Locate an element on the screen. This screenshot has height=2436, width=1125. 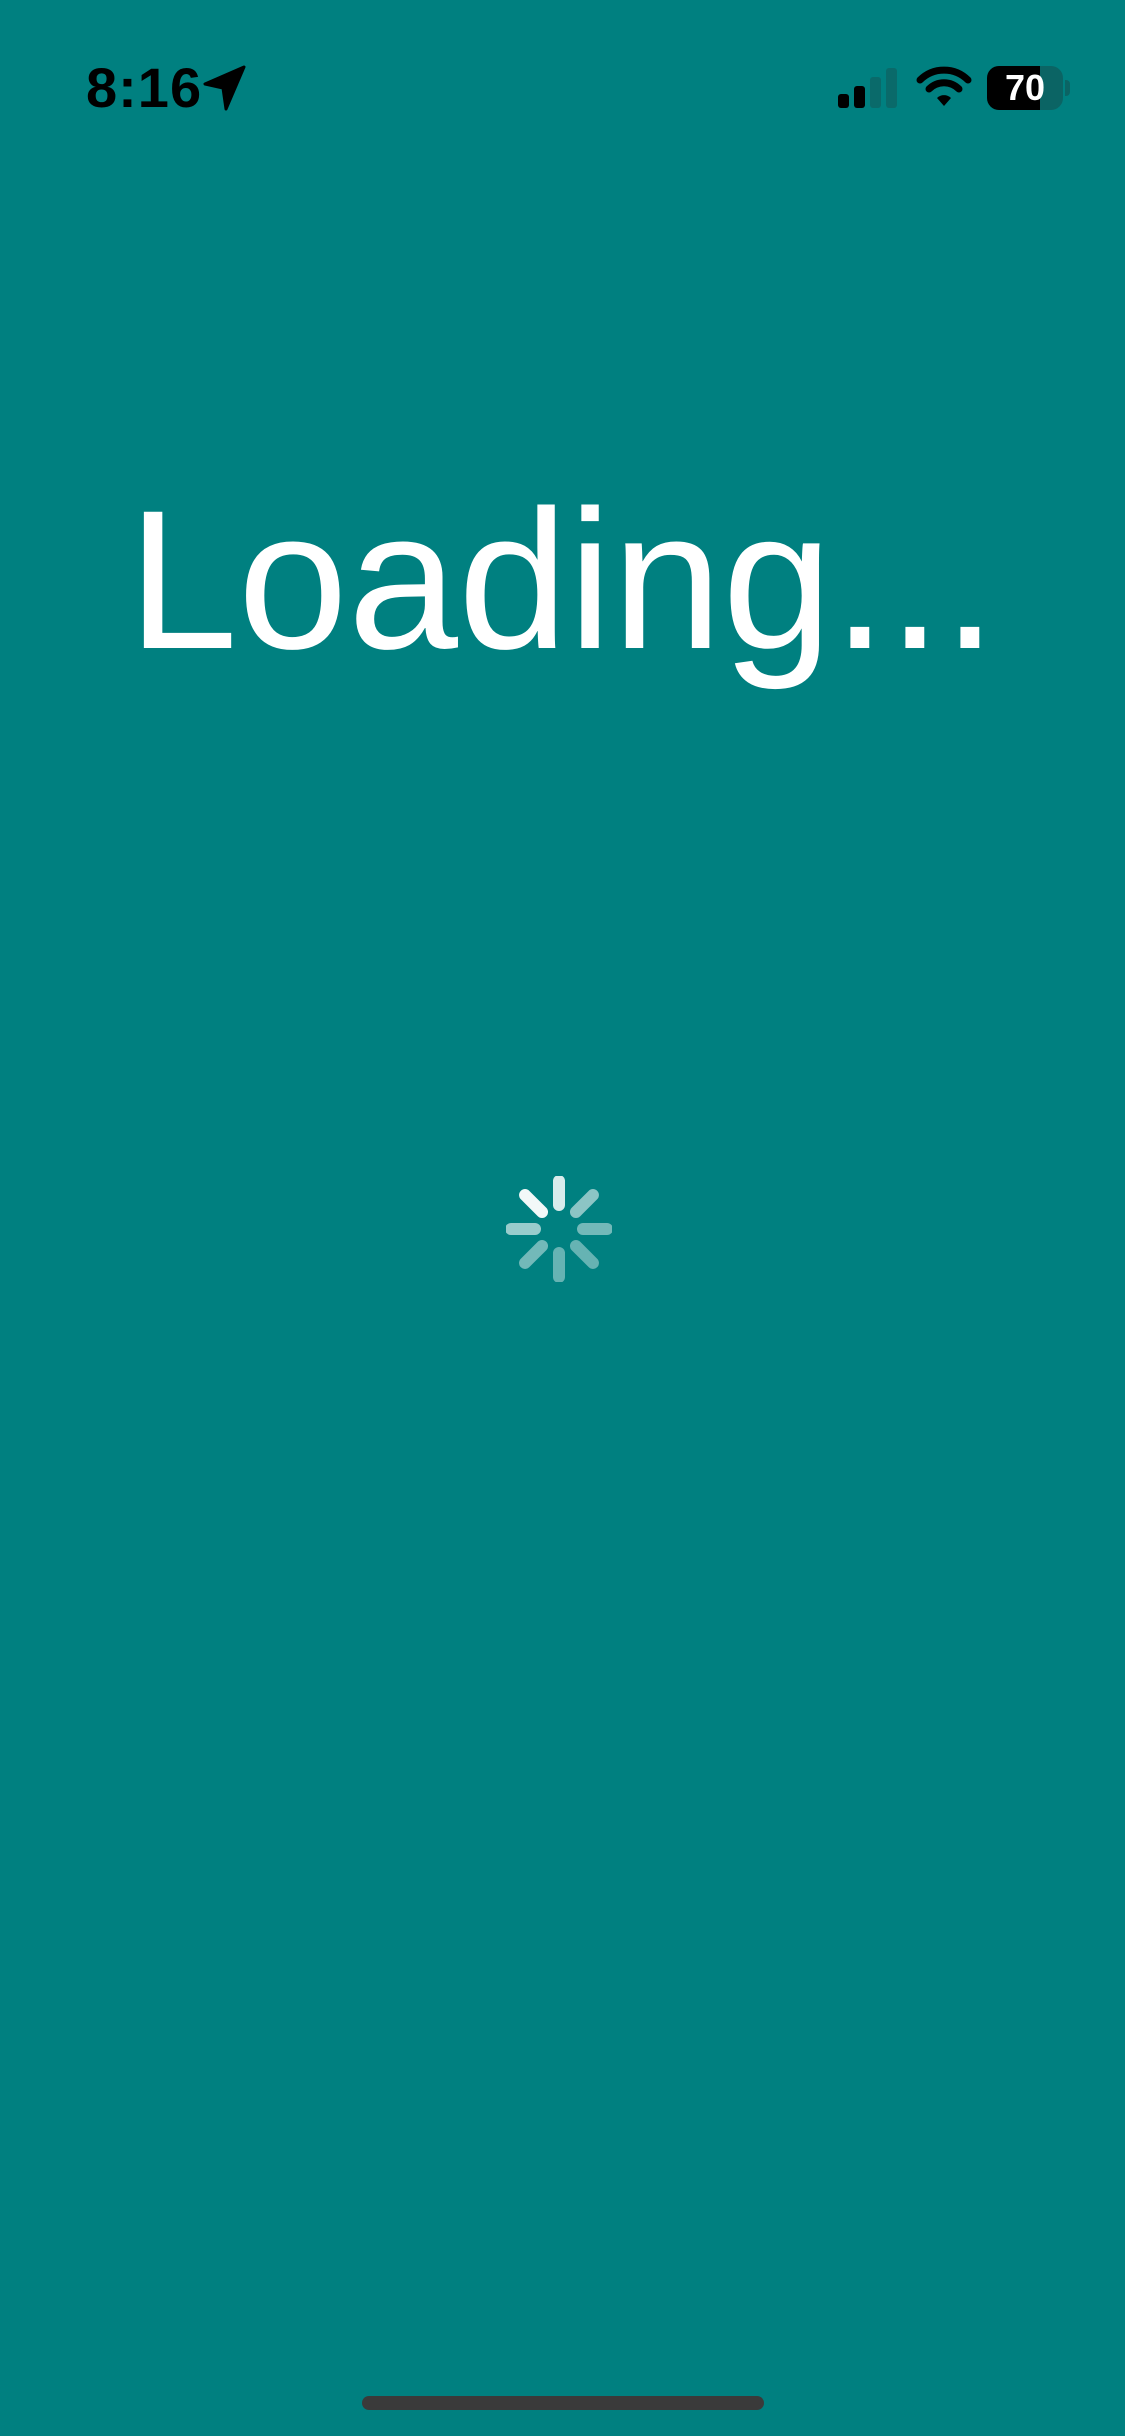
activity-spinner-icon is located at coordinates (559, 1229).